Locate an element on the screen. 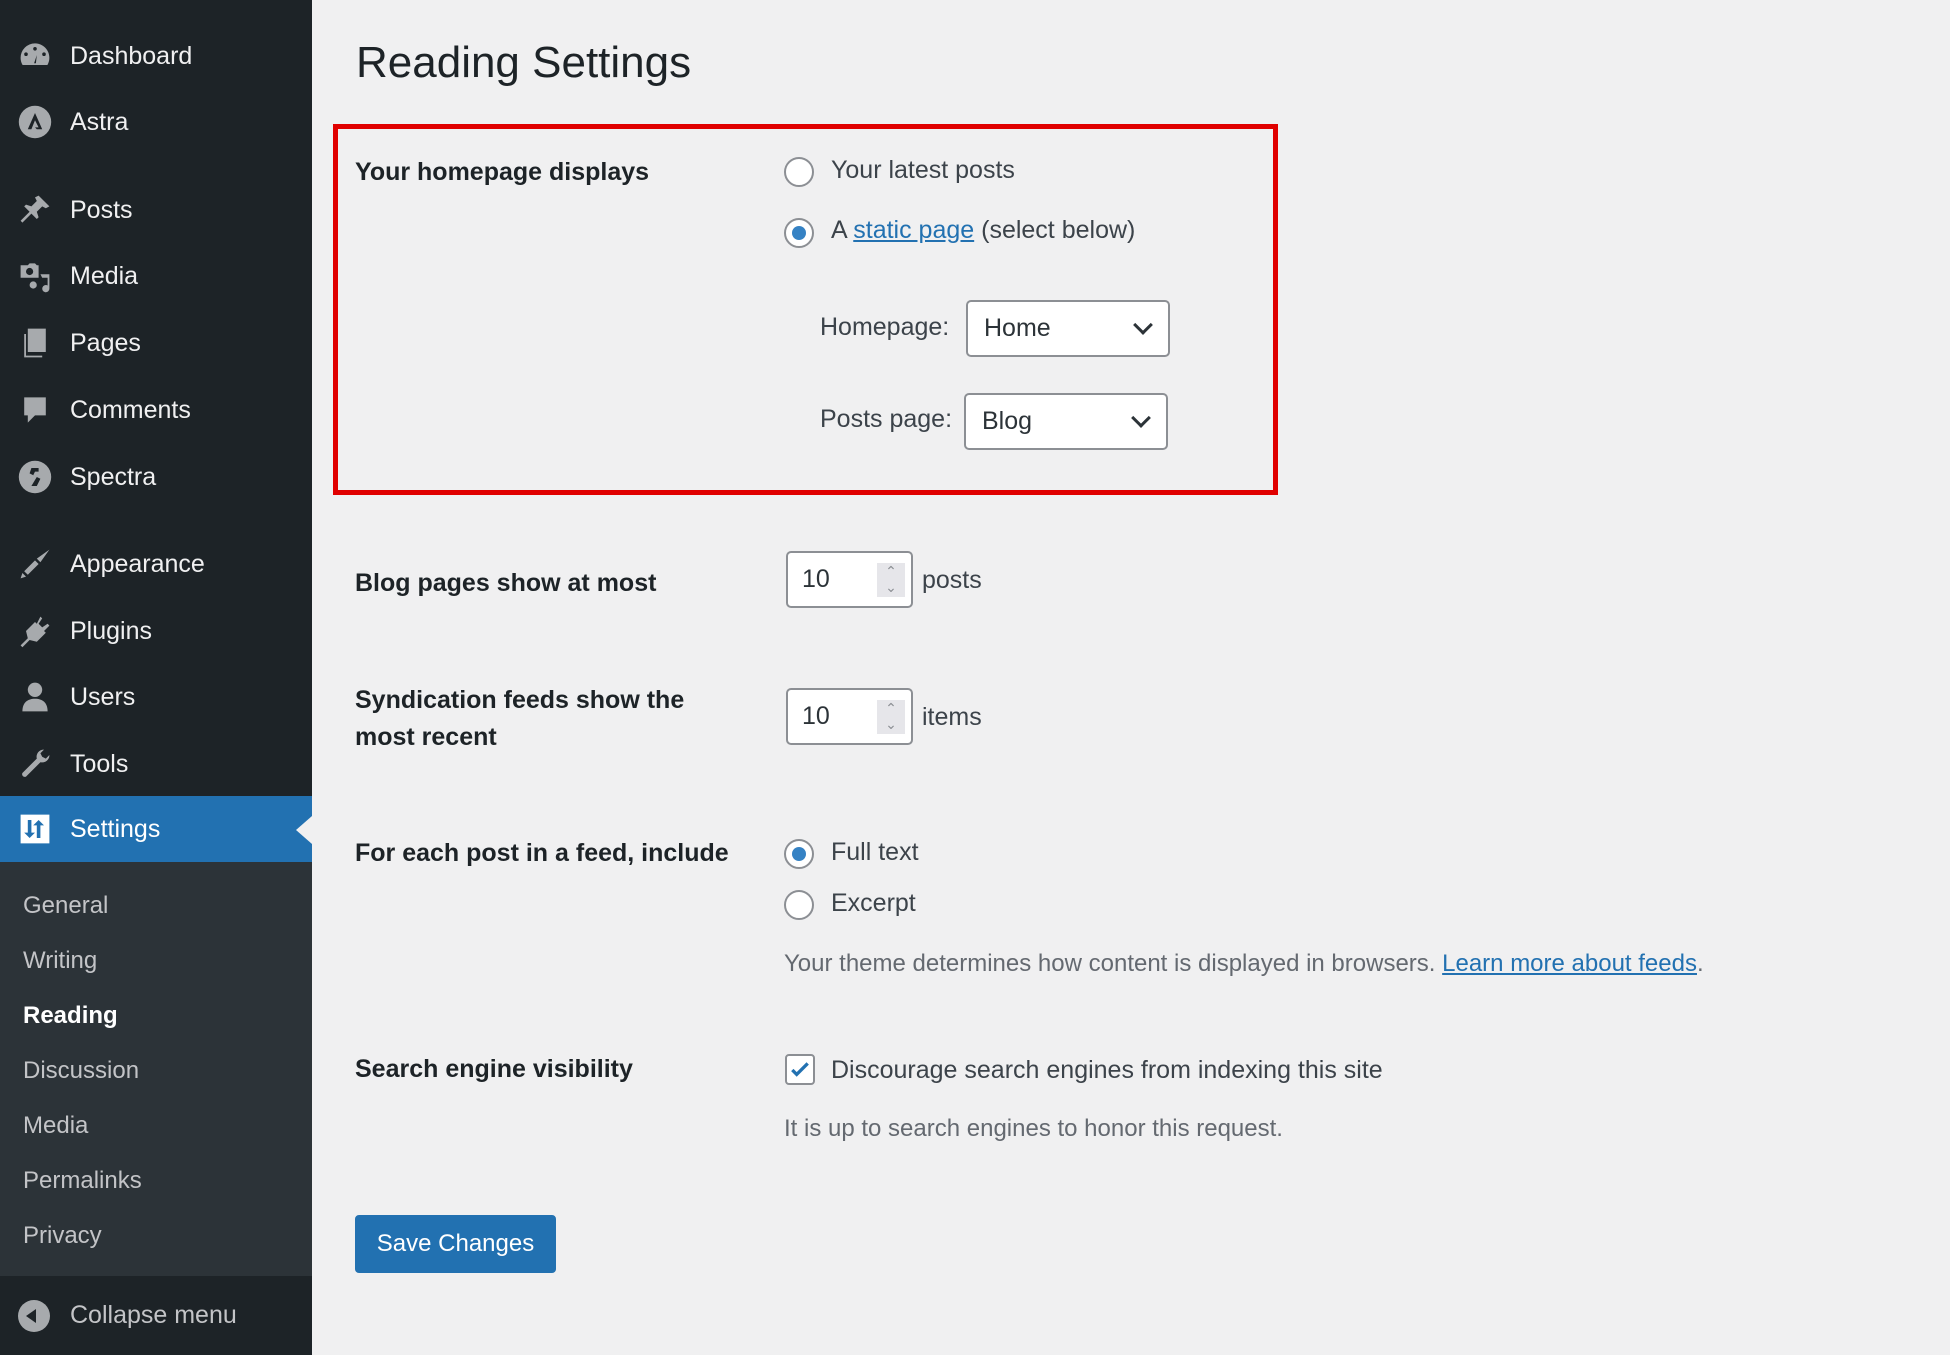 The height and width of the screenshot is (1355, 1950). homepage-displays-label: Your homepage displays is located at coordinates (502, 172).